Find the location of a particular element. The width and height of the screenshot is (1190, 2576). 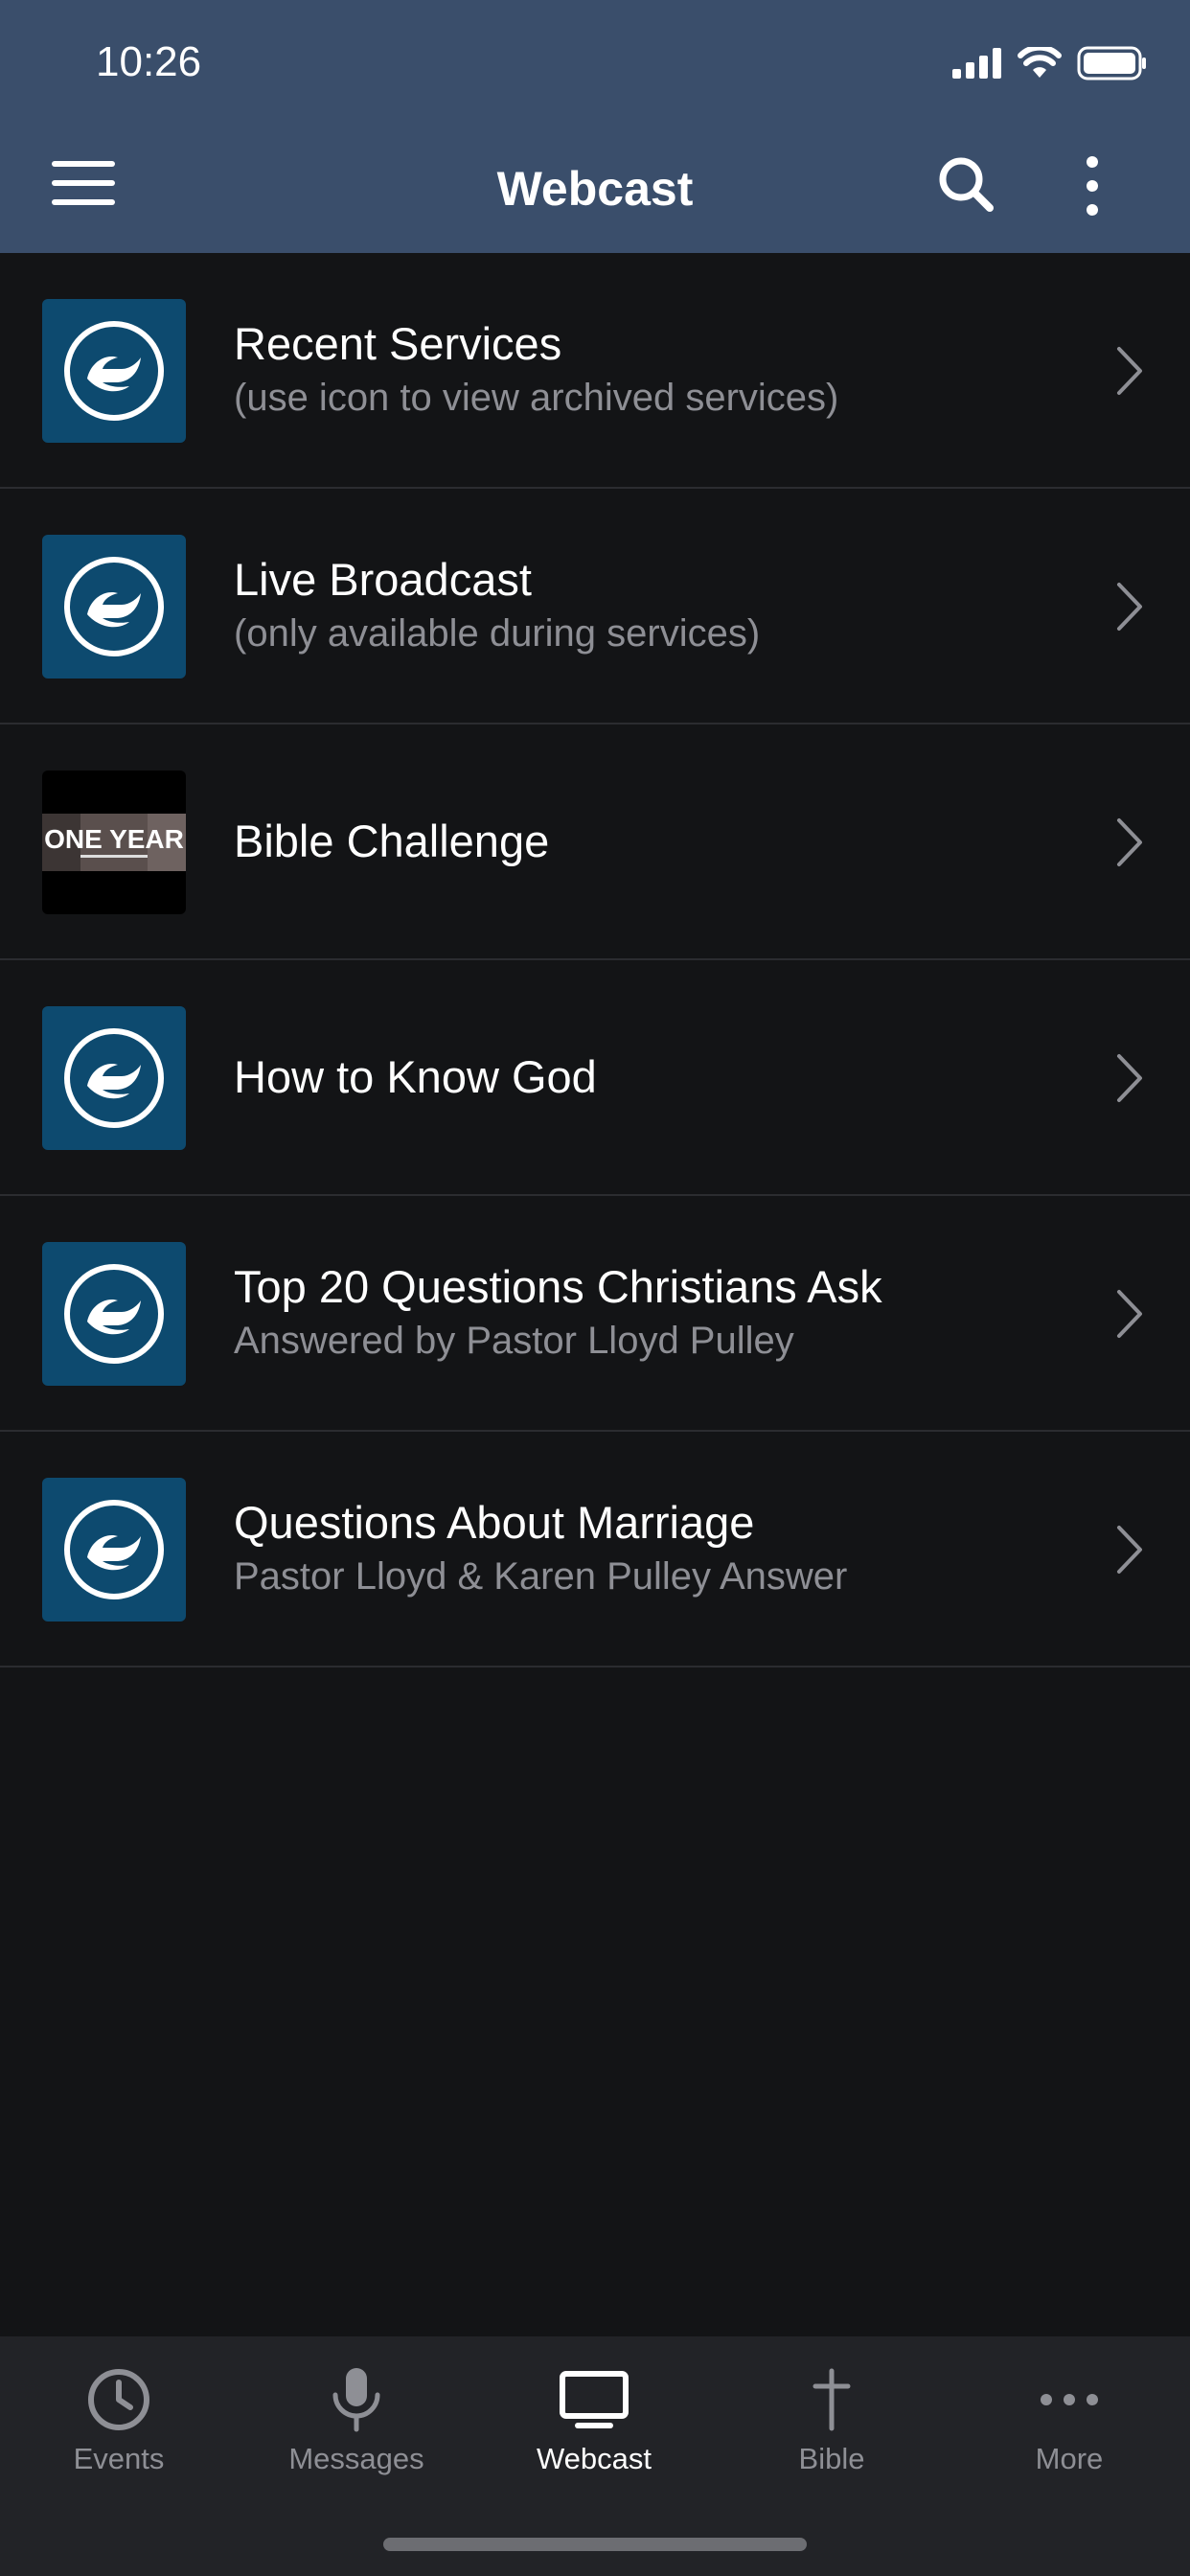

tab-label: Messages is located at coordinates (356, 2458).